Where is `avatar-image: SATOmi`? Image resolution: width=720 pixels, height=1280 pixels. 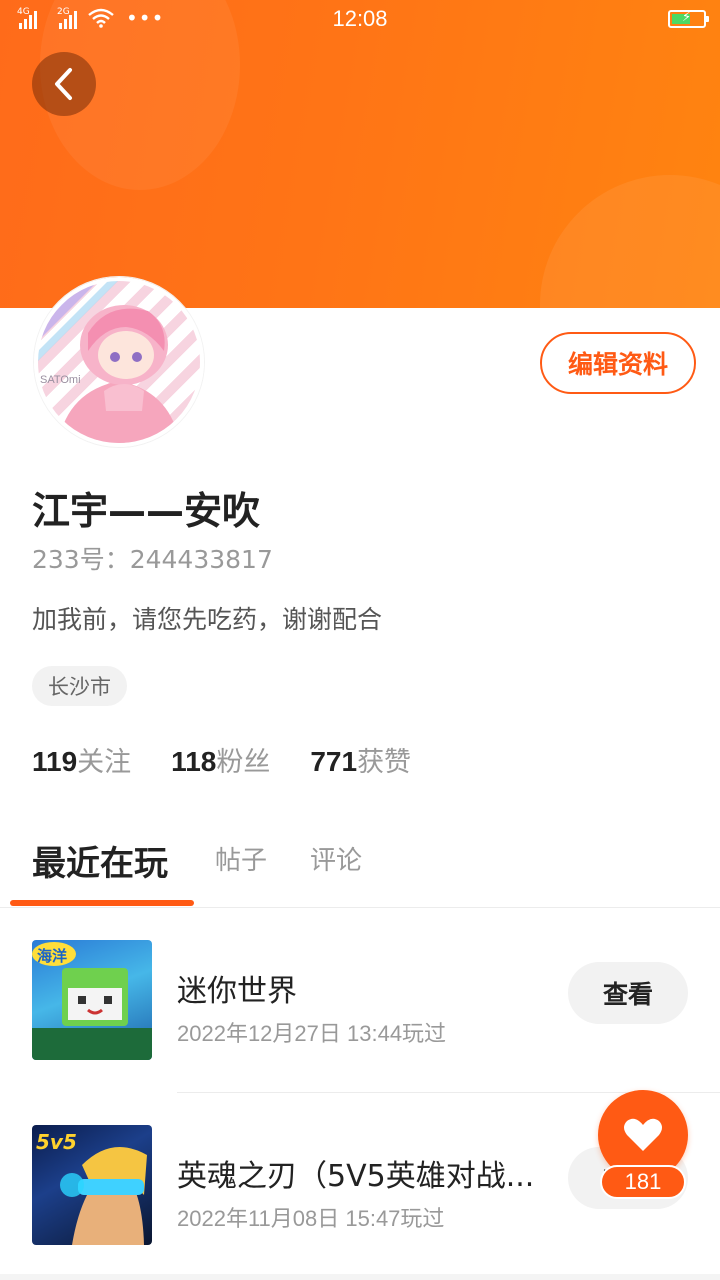
avatar-image: SATOmi is located at coordinates (109, 362).